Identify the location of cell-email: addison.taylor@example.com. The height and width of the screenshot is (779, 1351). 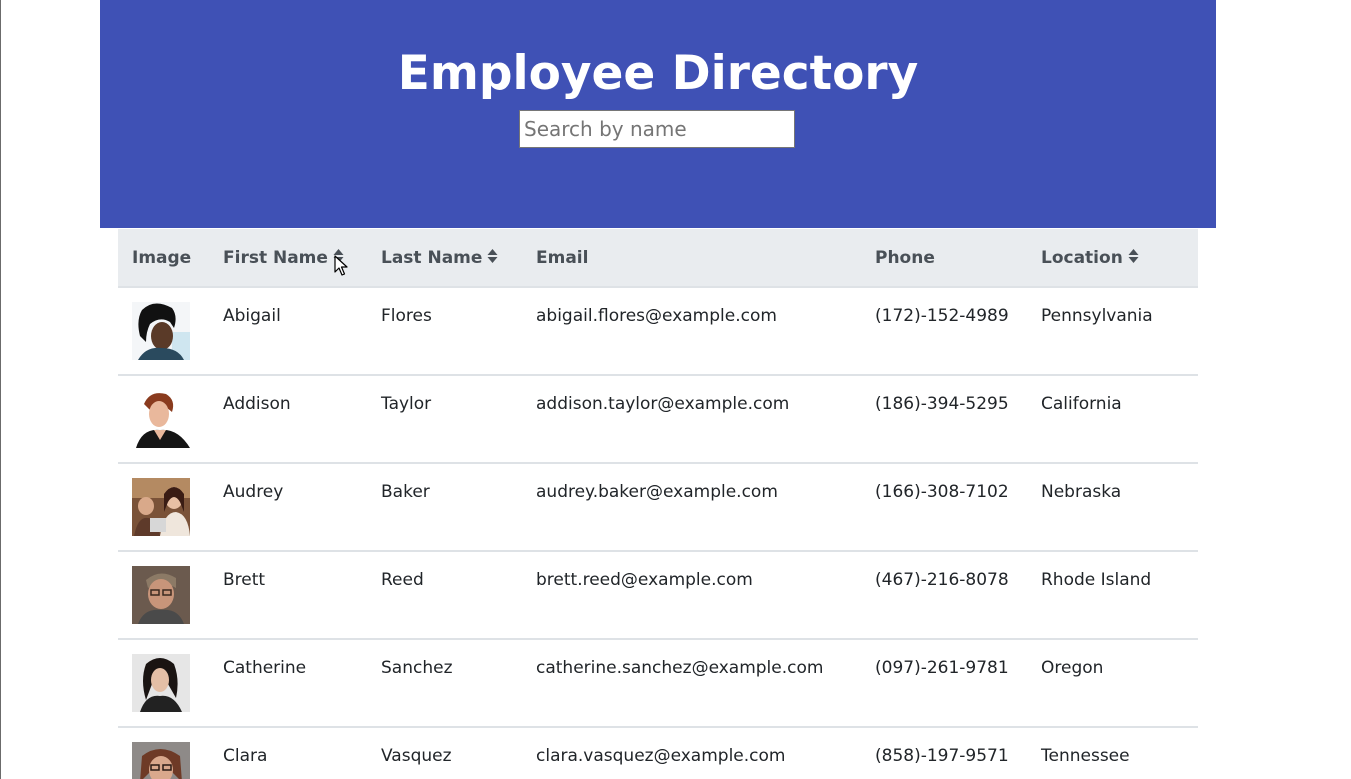
(663, 404).